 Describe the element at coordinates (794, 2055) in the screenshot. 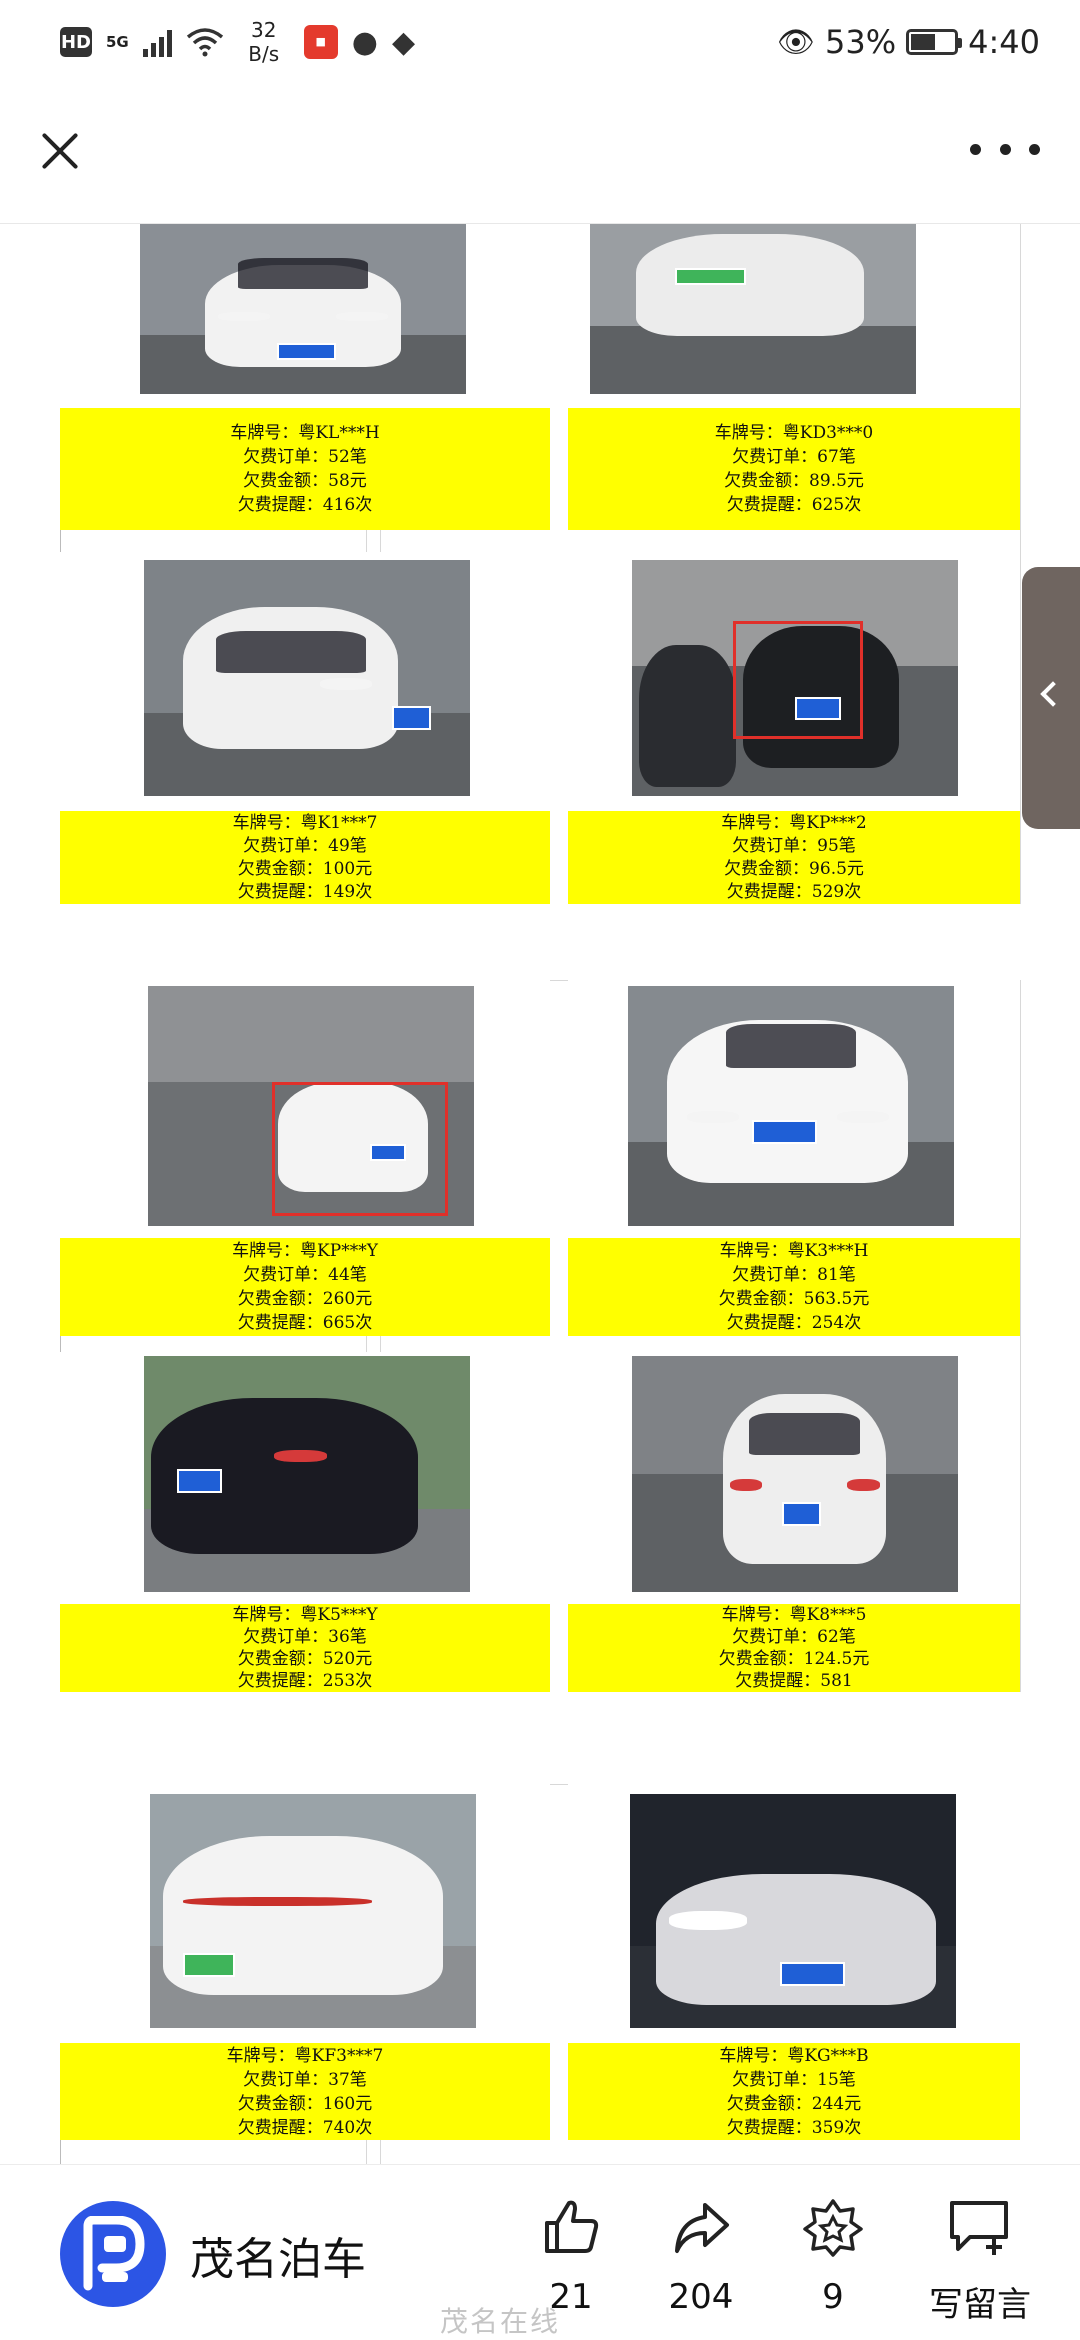

I see `plate-number: 车牌号：粤KG***B` at that location.